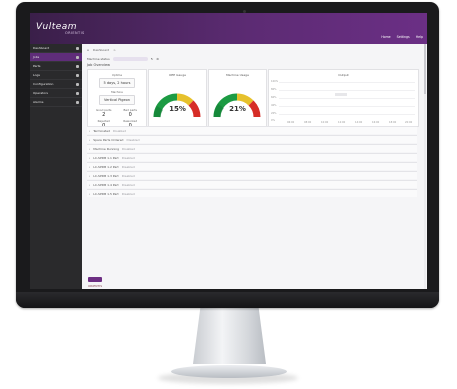 The width and height of the screenshot is (457, 389). What do you see at coordinates (117, 92) in the screenshot?
I see `machine-label: Machine` at bounding box center [117, 92].